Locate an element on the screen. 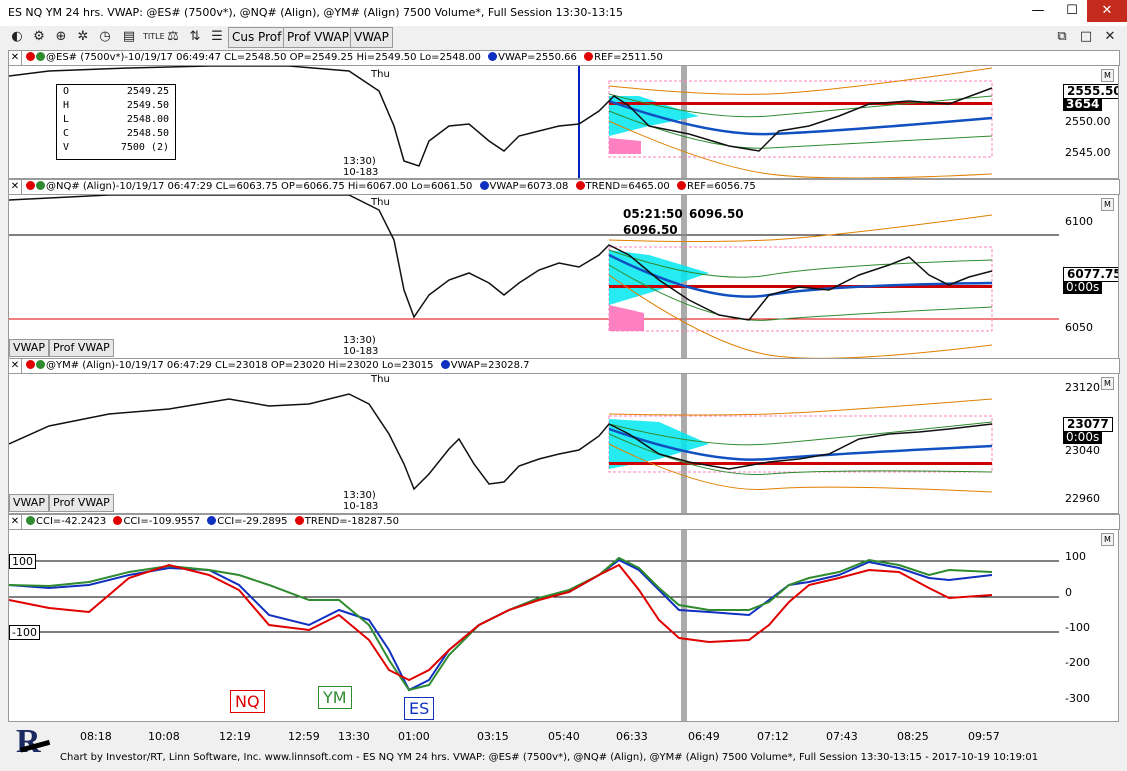 Image resolution: width=1127 pixels, height=771 pixels. nq-vwap-dot is located at coordinates (484, 185).